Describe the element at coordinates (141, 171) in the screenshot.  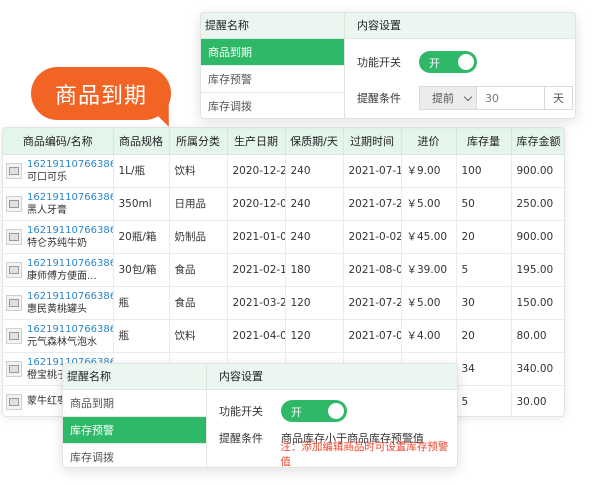
I see `cell-spec: 1L/瓶` at that location.